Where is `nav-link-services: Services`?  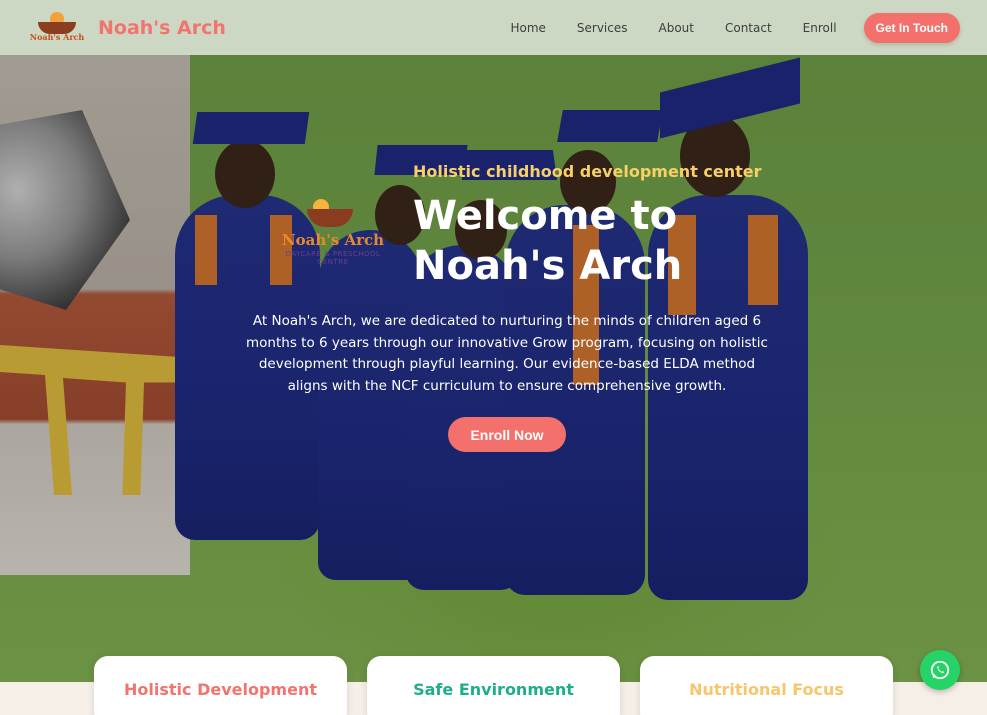 nav-link-services: Services is located at coordinates (602, 28).